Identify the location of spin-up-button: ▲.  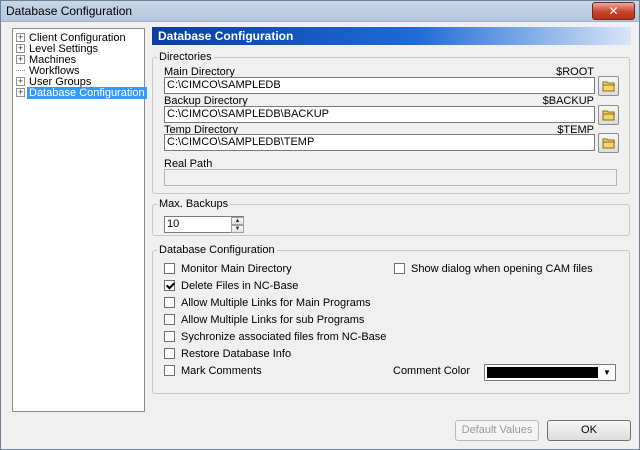
(237, 221).